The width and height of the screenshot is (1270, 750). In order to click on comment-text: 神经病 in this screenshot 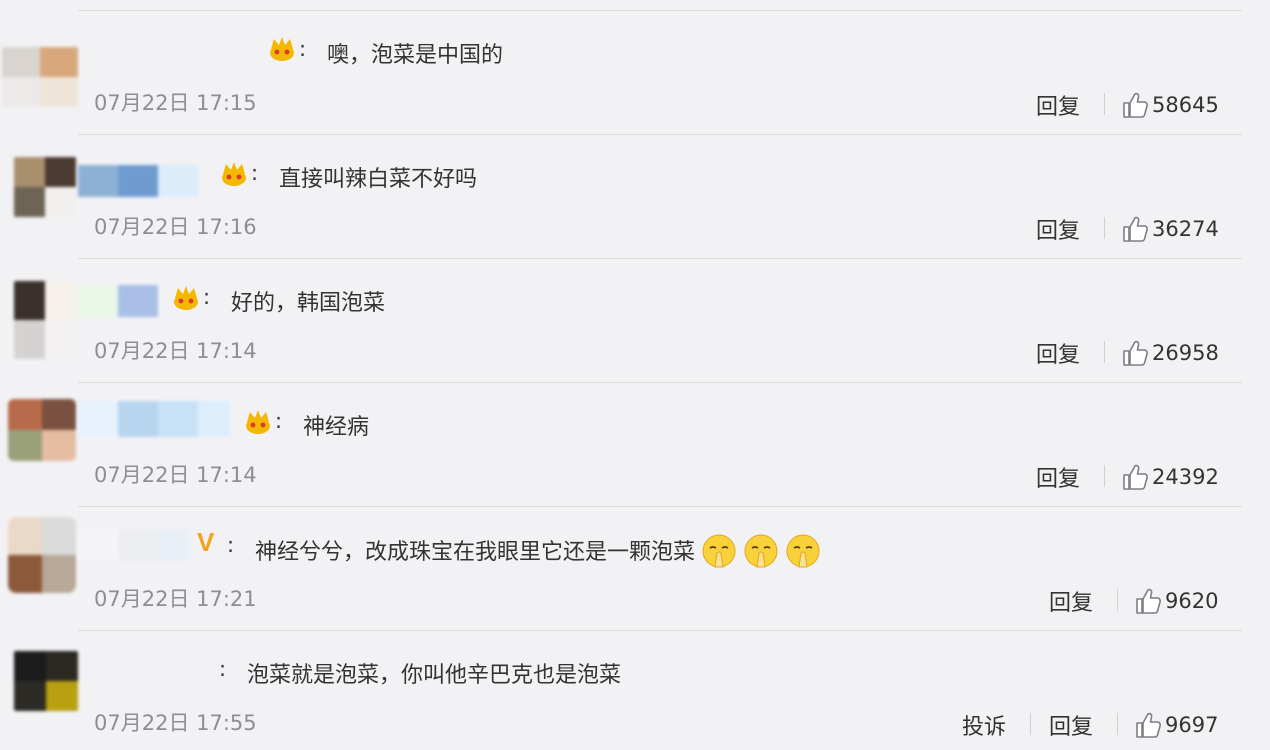, I will do `click(336, 427)`.